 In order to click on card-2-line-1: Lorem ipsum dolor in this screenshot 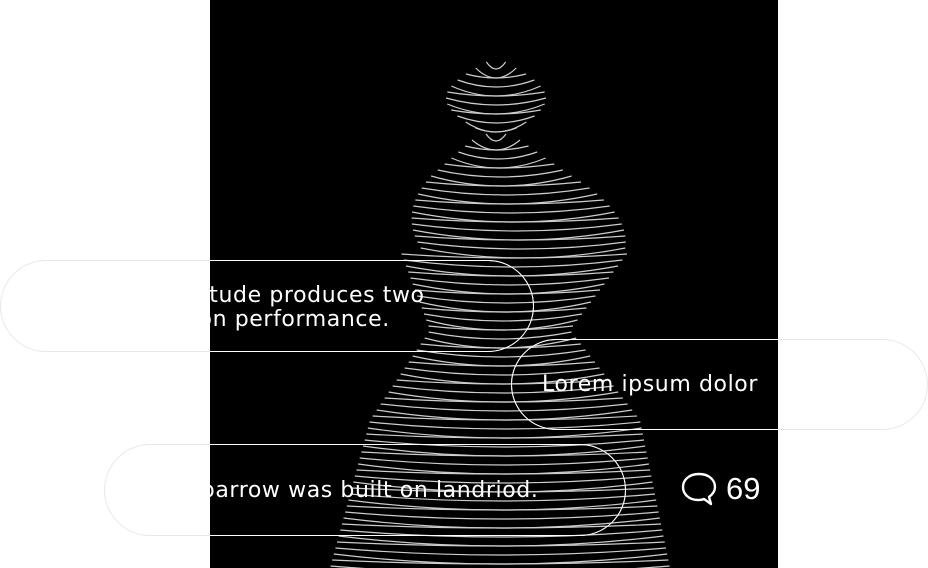, I will do `click(650, 384)`.